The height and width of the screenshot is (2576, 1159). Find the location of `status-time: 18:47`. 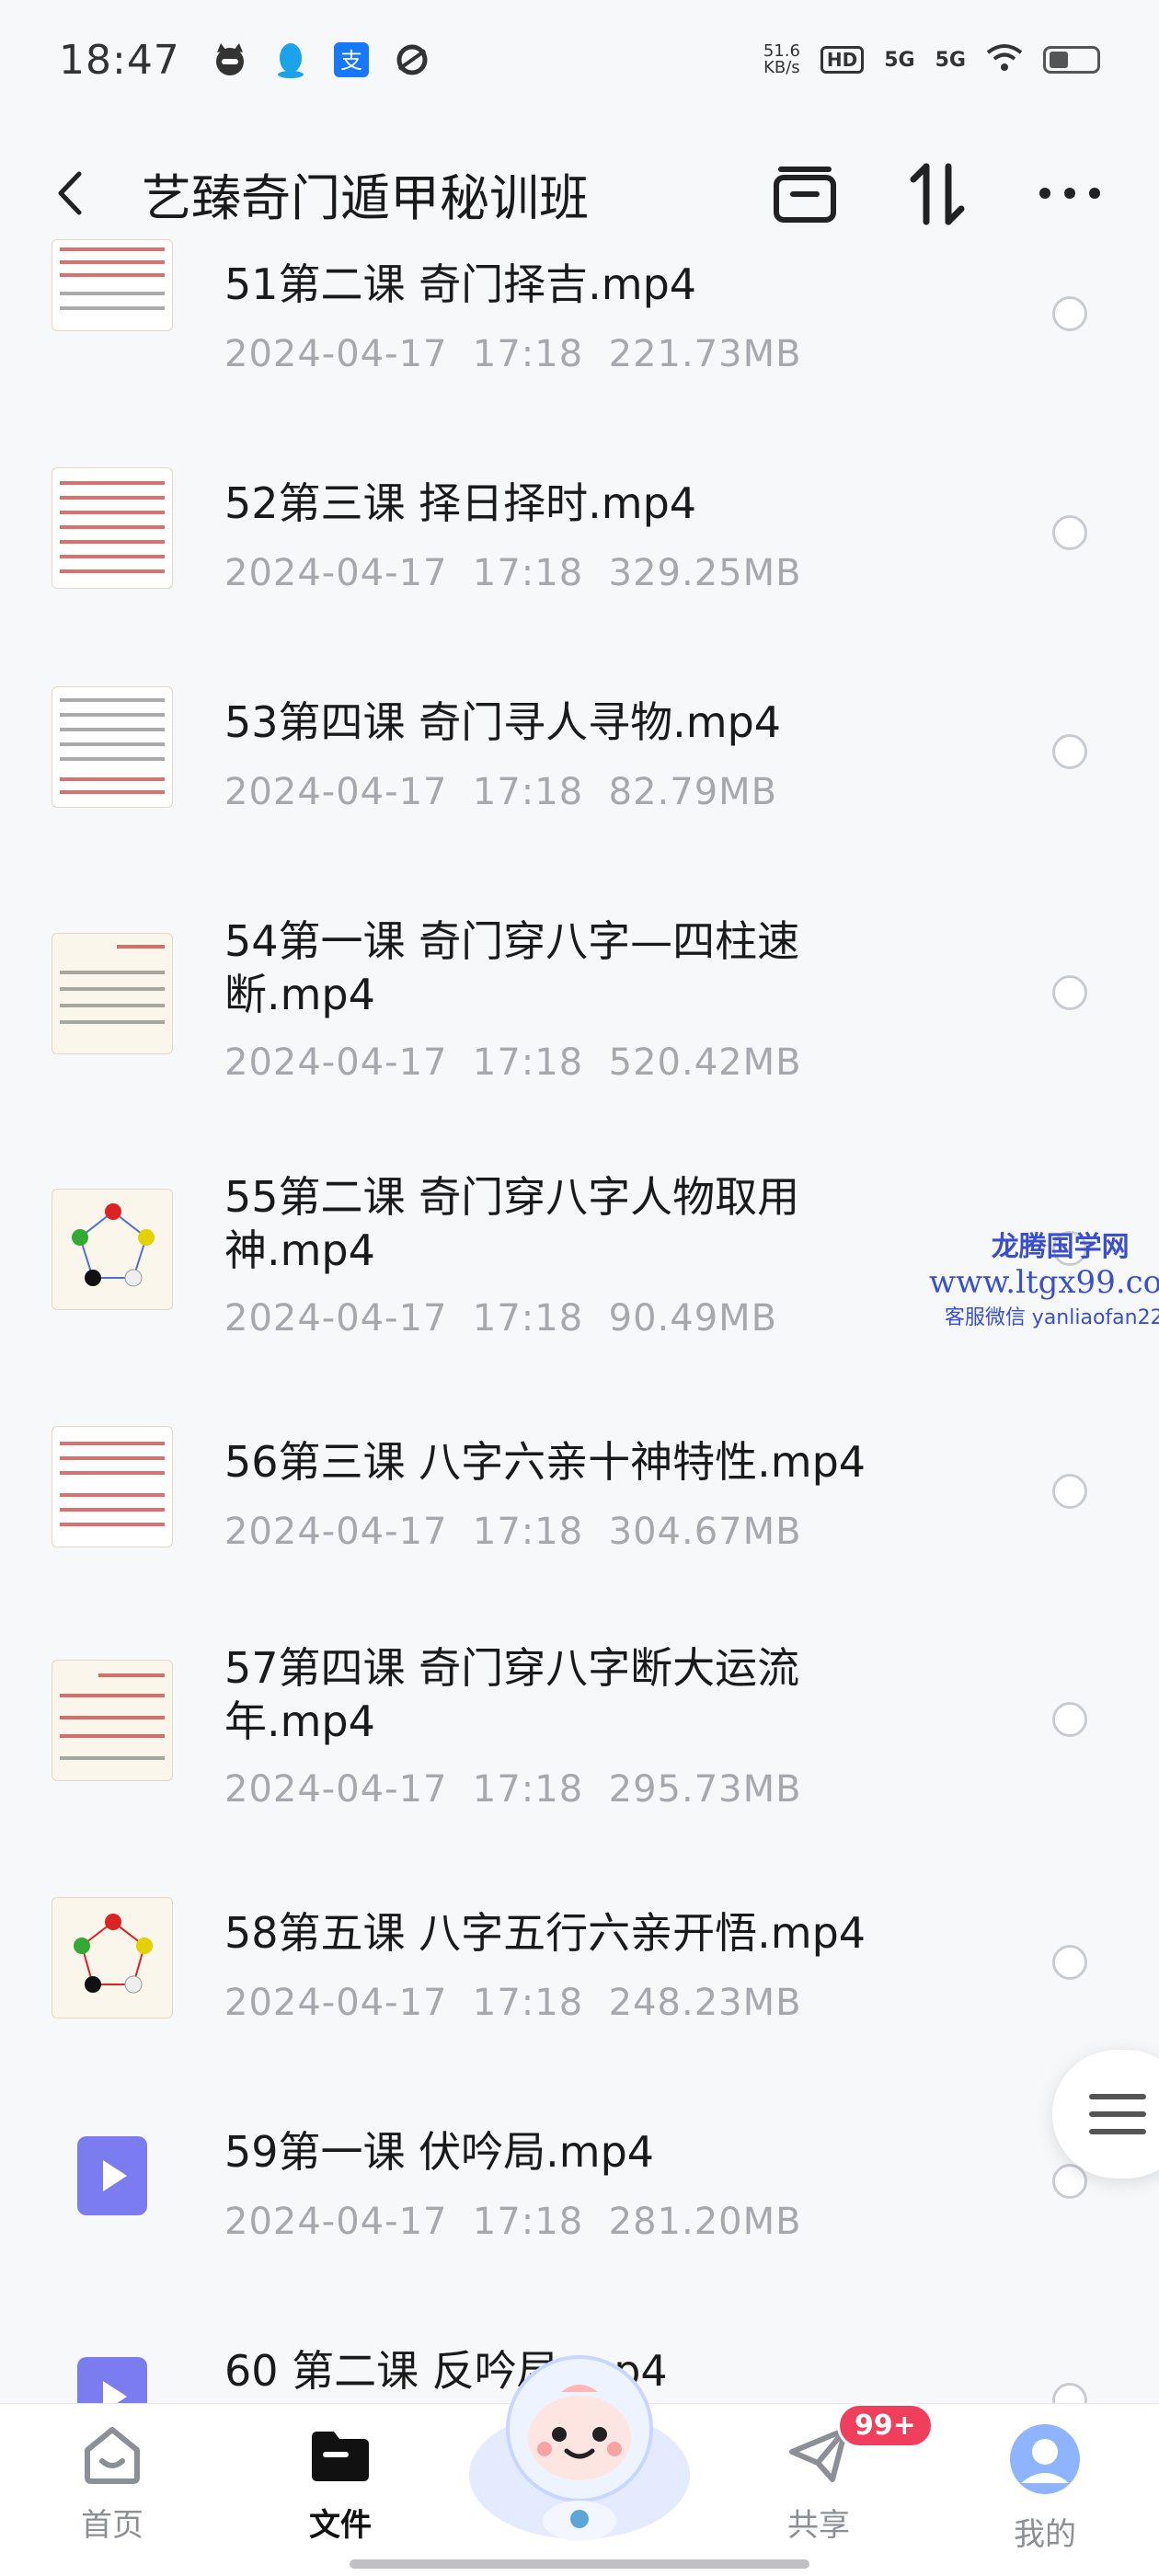

status-time: 18:47 is located at coordinates (119, 60).